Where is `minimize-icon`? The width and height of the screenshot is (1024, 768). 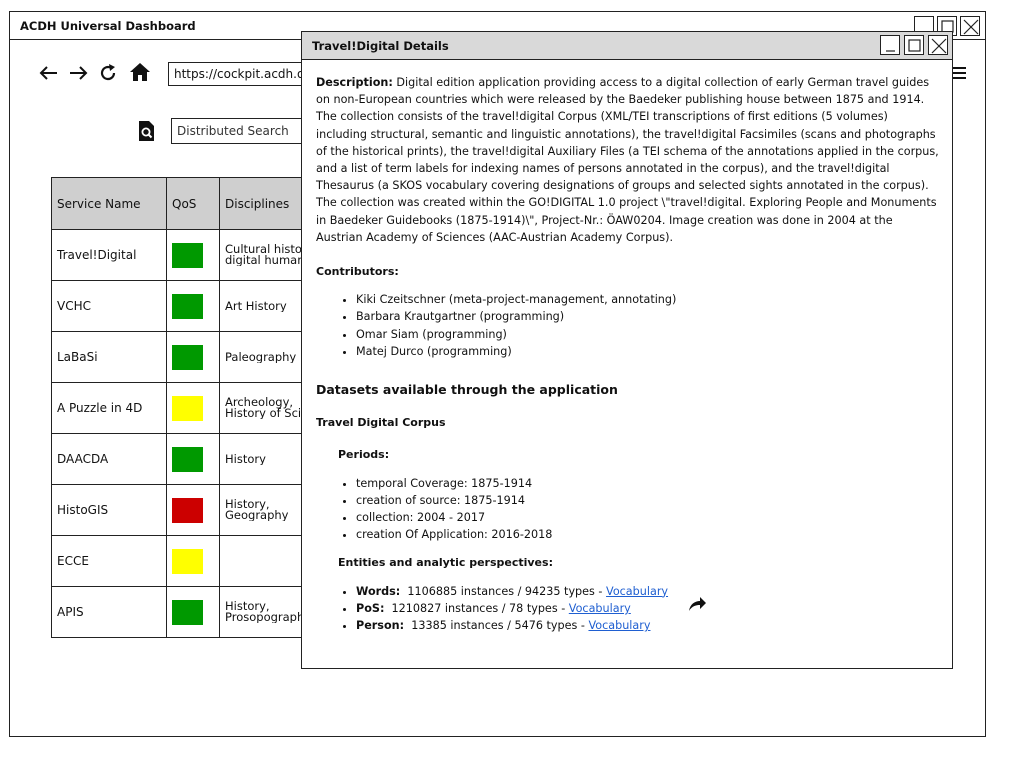
minimize-icon is located at coordinates (890, 51).